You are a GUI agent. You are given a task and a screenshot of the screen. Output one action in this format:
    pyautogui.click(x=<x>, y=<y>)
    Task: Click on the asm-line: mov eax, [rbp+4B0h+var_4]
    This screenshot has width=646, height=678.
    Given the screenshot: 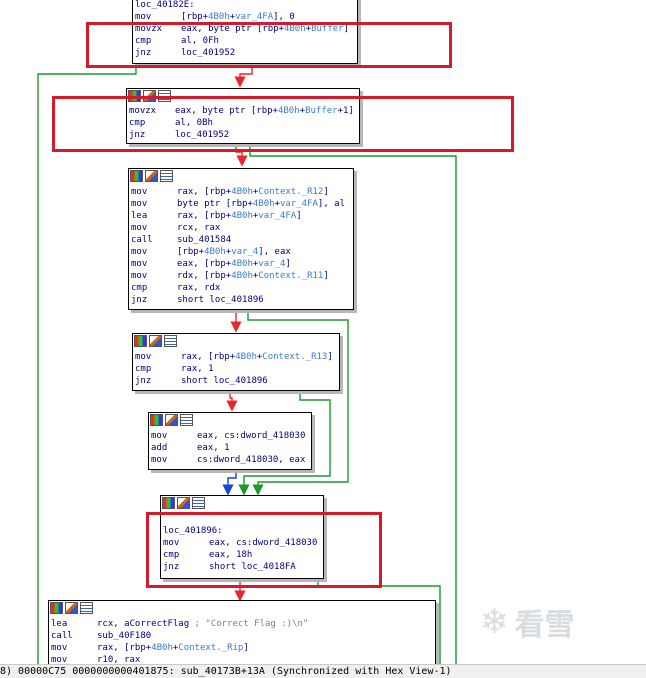 What is the action you would take?
    pyautogui.click(x=238, y=264)
    